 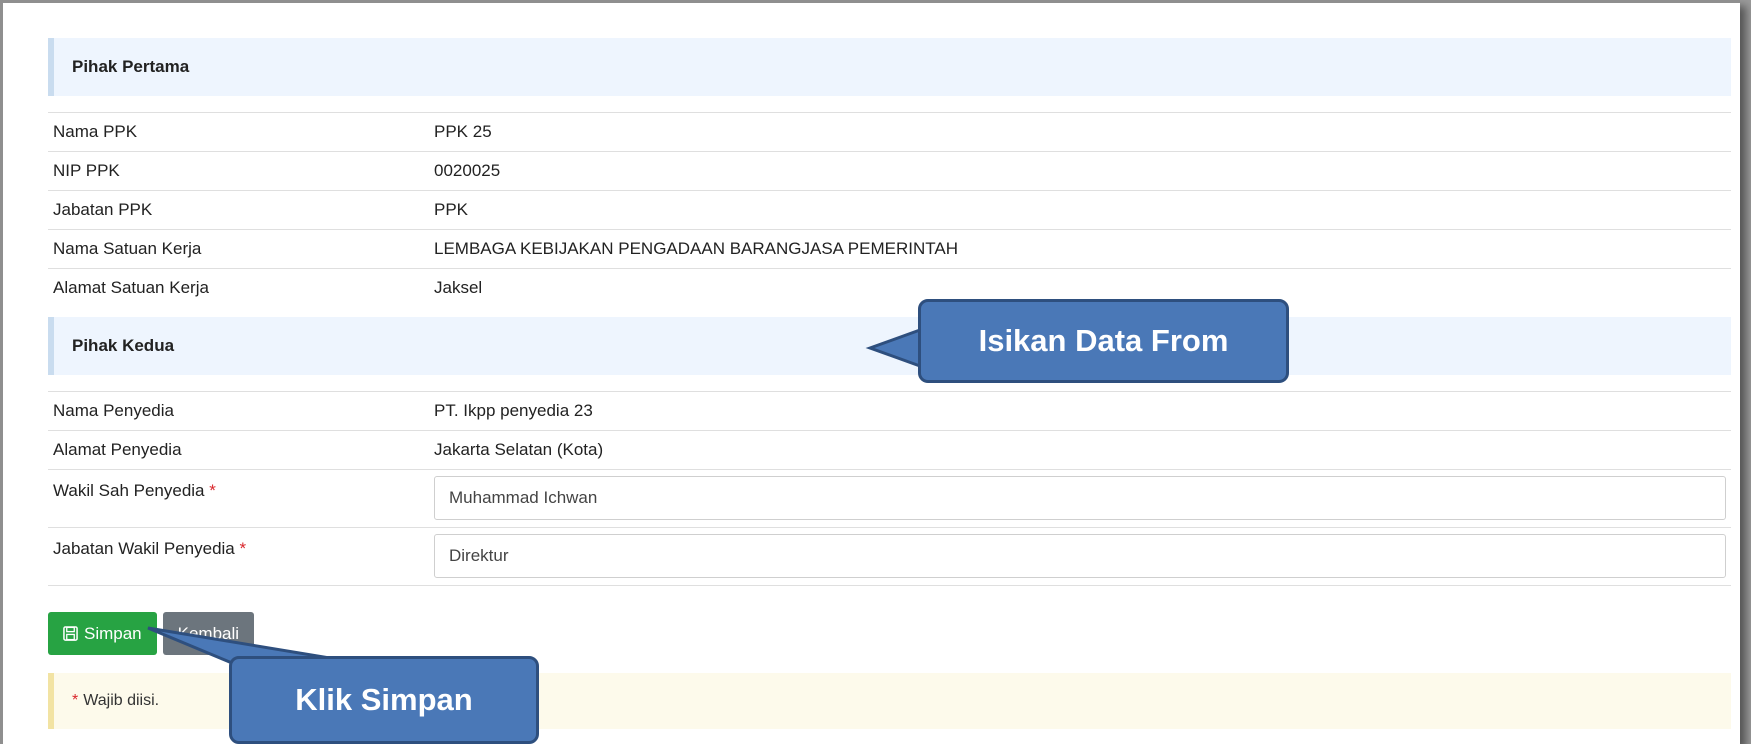 I want to click on callout-klik-simpan: Klik Simpan, so click(x=384, y=700).